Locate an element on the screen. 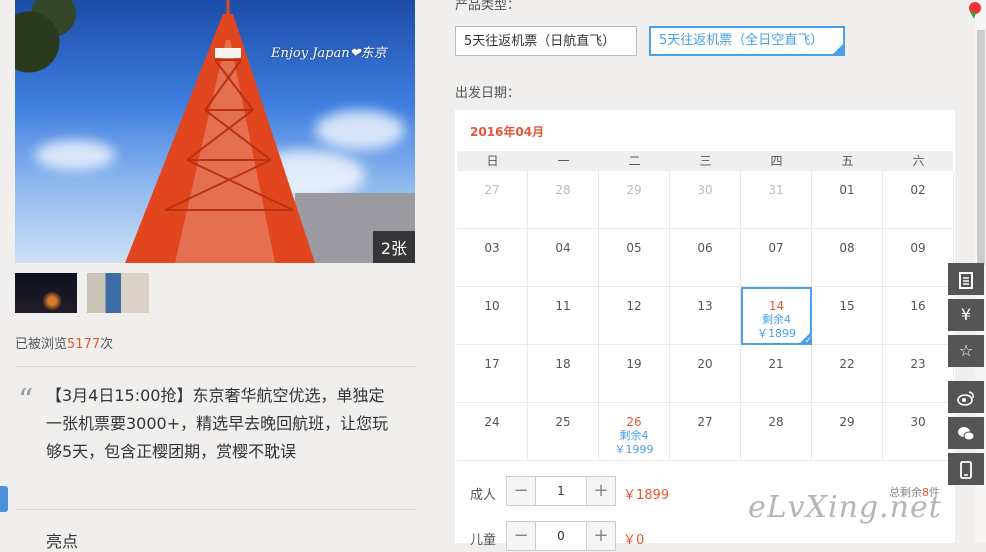 The width and height of the screenshot is (986, 552). calendar-day: 24 is located at coordinates (492, 432).